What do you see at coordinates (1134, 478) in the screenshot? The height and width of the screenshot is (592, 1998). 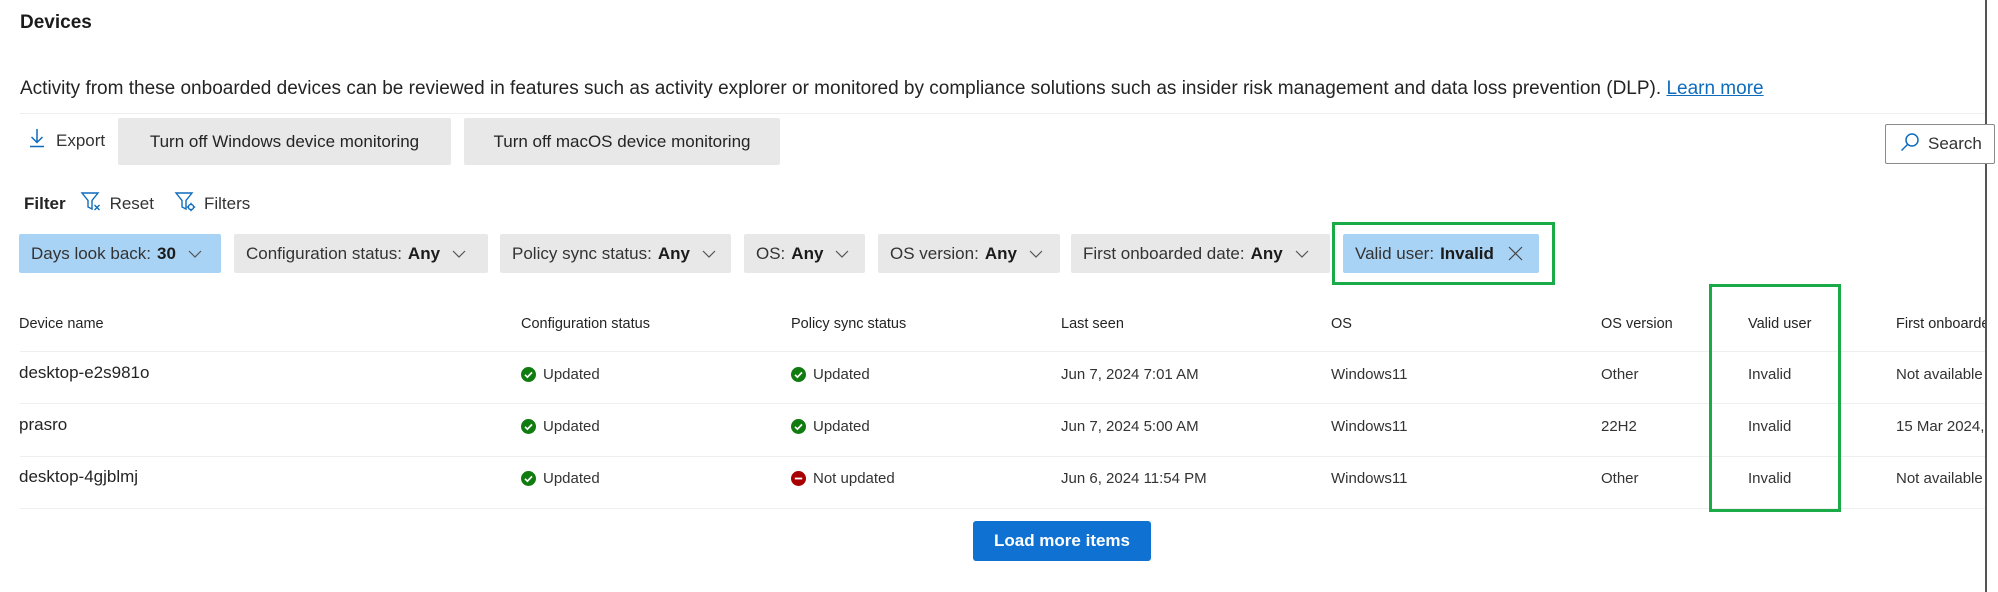 I see `cell-last-seen: Jun 6, 2024 11:54 PM` at bounding box center [1134, 478].